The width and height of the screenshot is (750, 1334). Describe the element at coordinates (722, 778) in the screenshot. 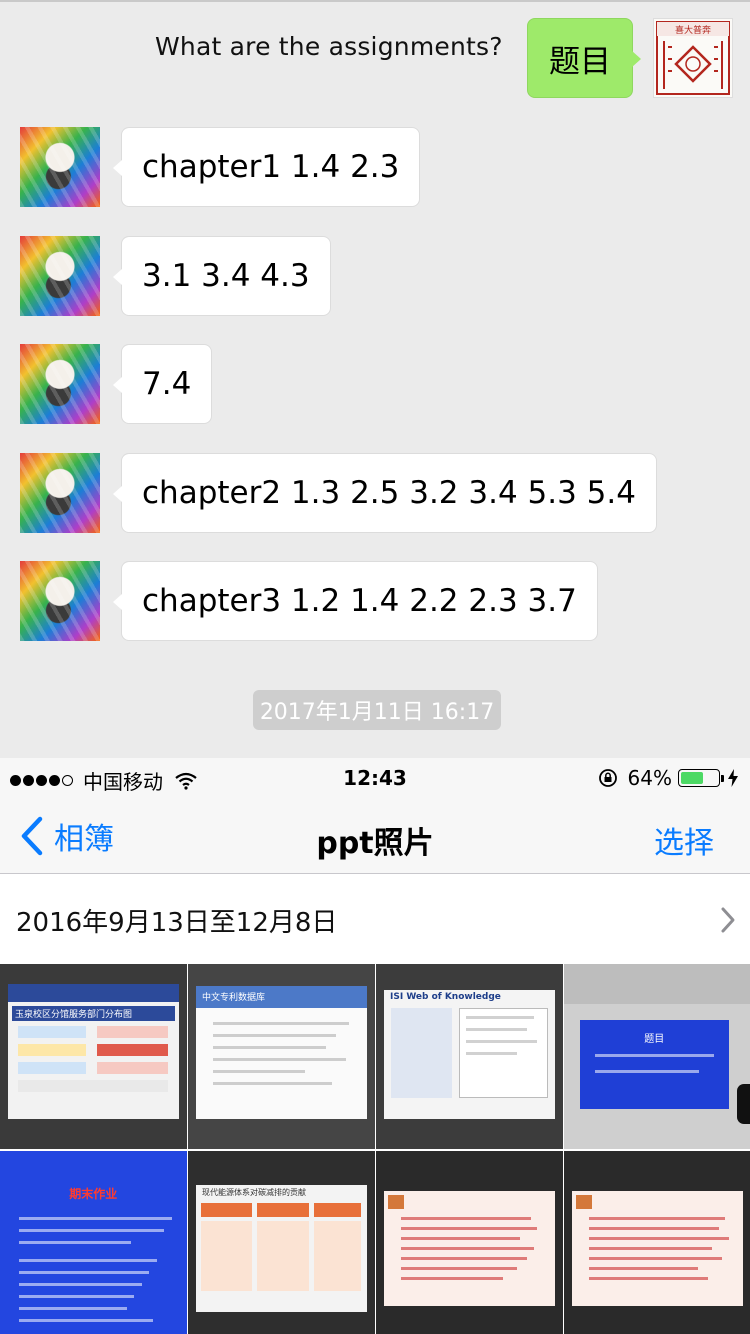

I see `battery-tip` at that location.